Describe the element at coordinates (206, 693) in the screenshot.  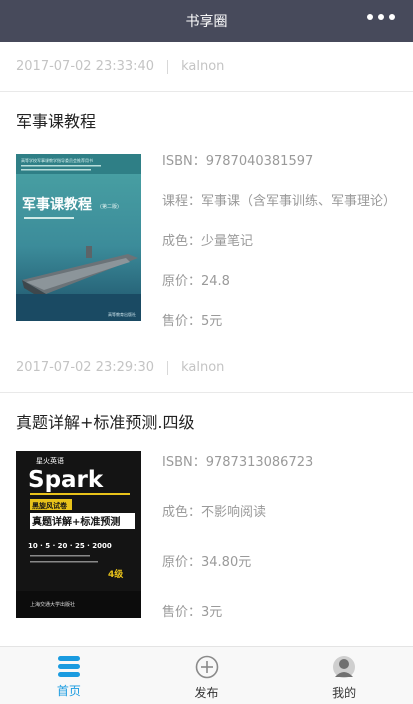
I see `tab-publish-label: 发布` at that location.